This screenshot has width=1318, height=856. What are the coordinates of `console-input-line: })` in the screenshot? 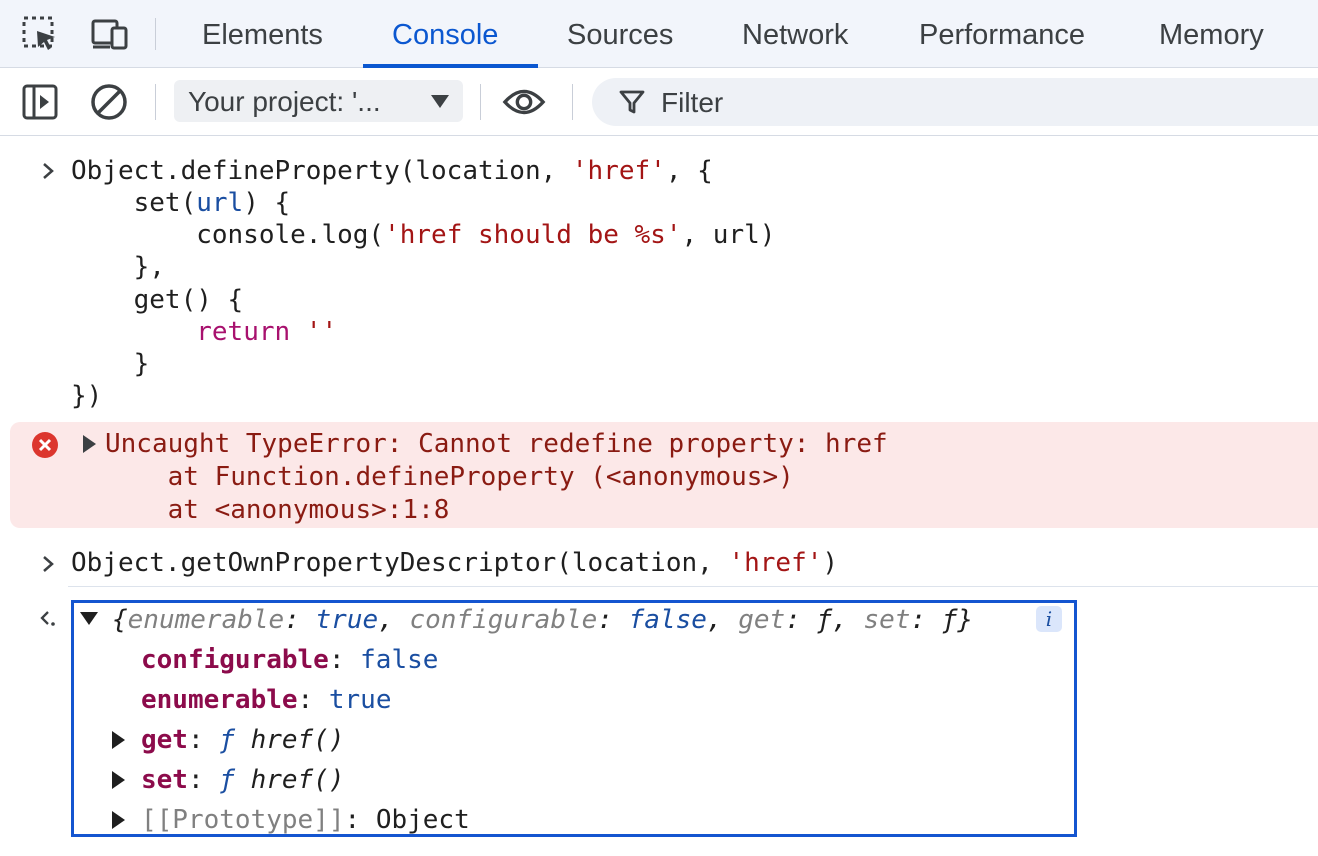 It's located at (87, 396).